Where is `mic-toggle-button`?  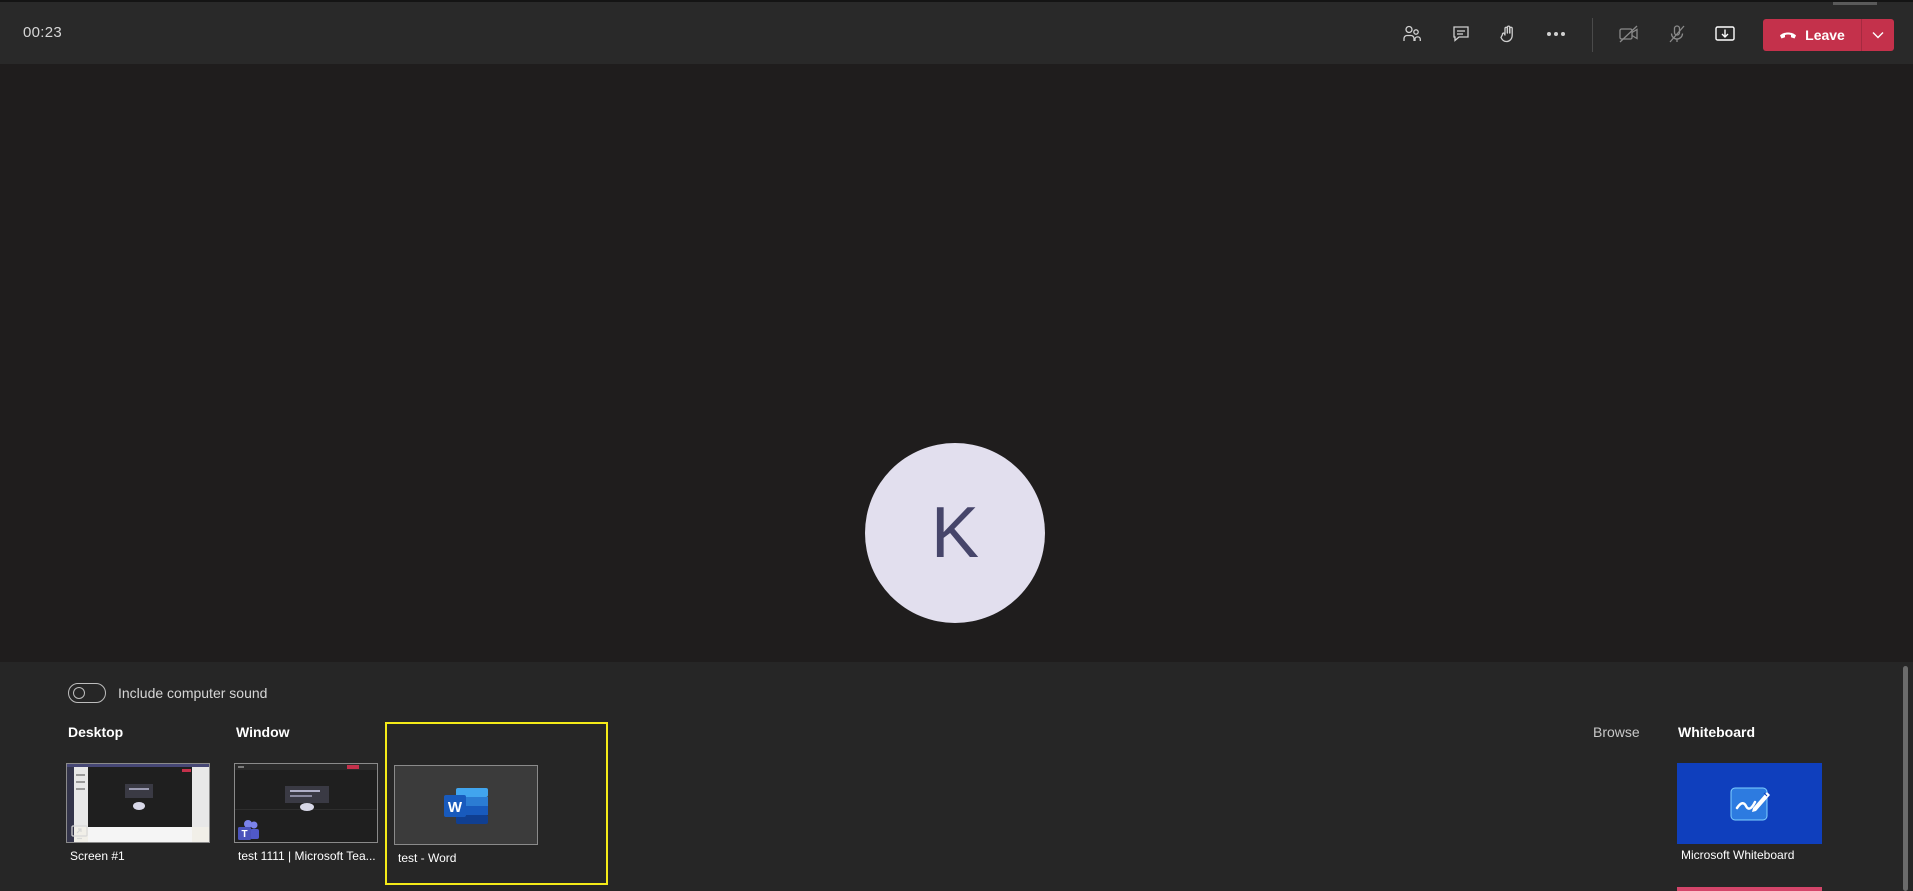
mic-toggle-button is located at coordinates (1677, 34).